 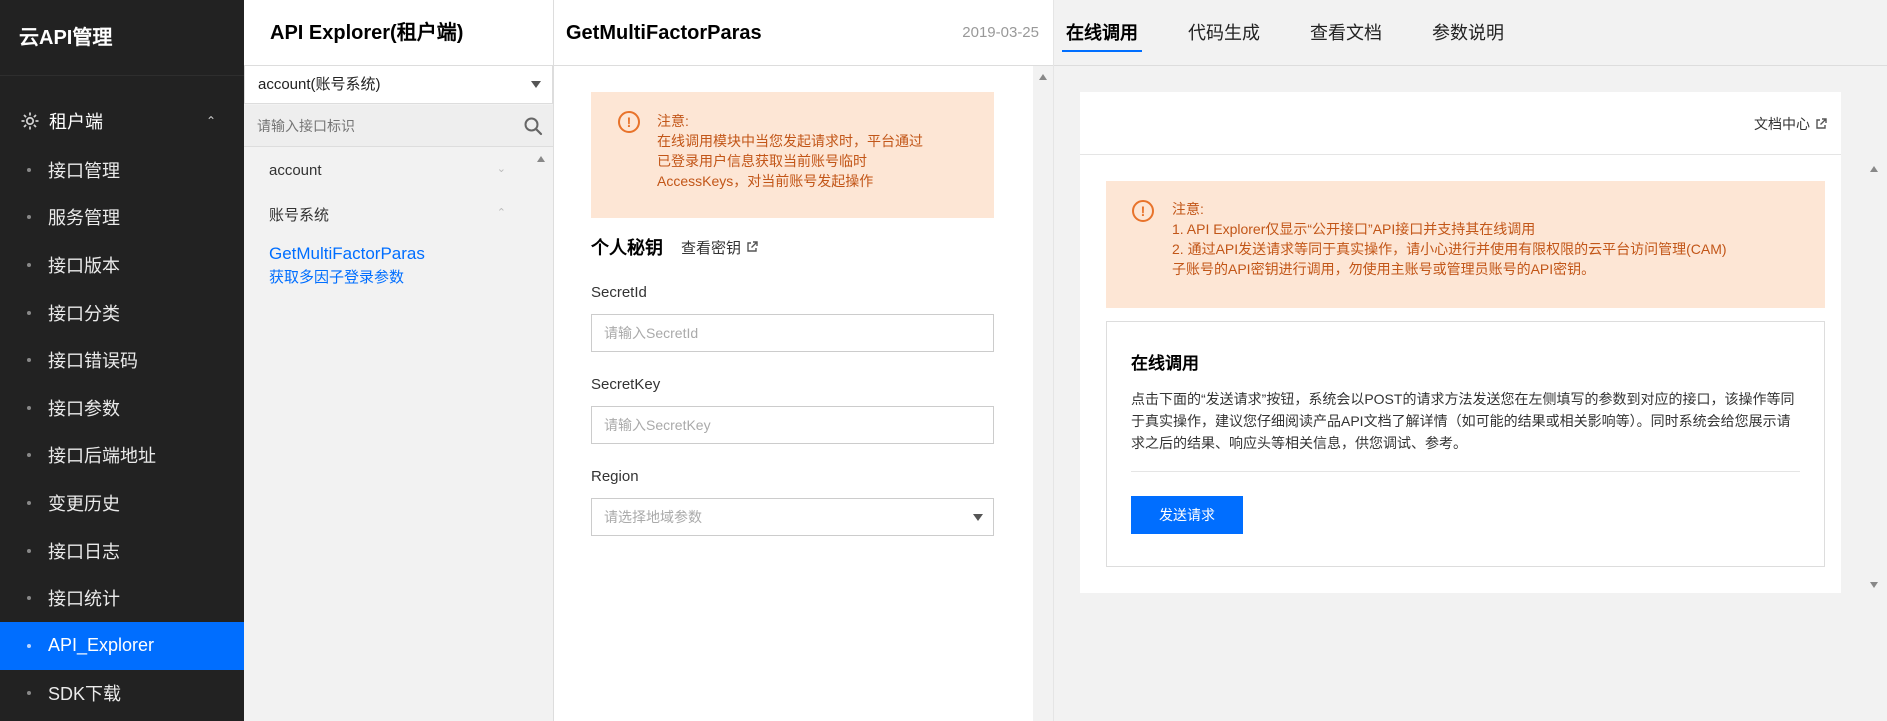 I want to click on secret-key-label: SecretKey, so click(x=626, y=384).